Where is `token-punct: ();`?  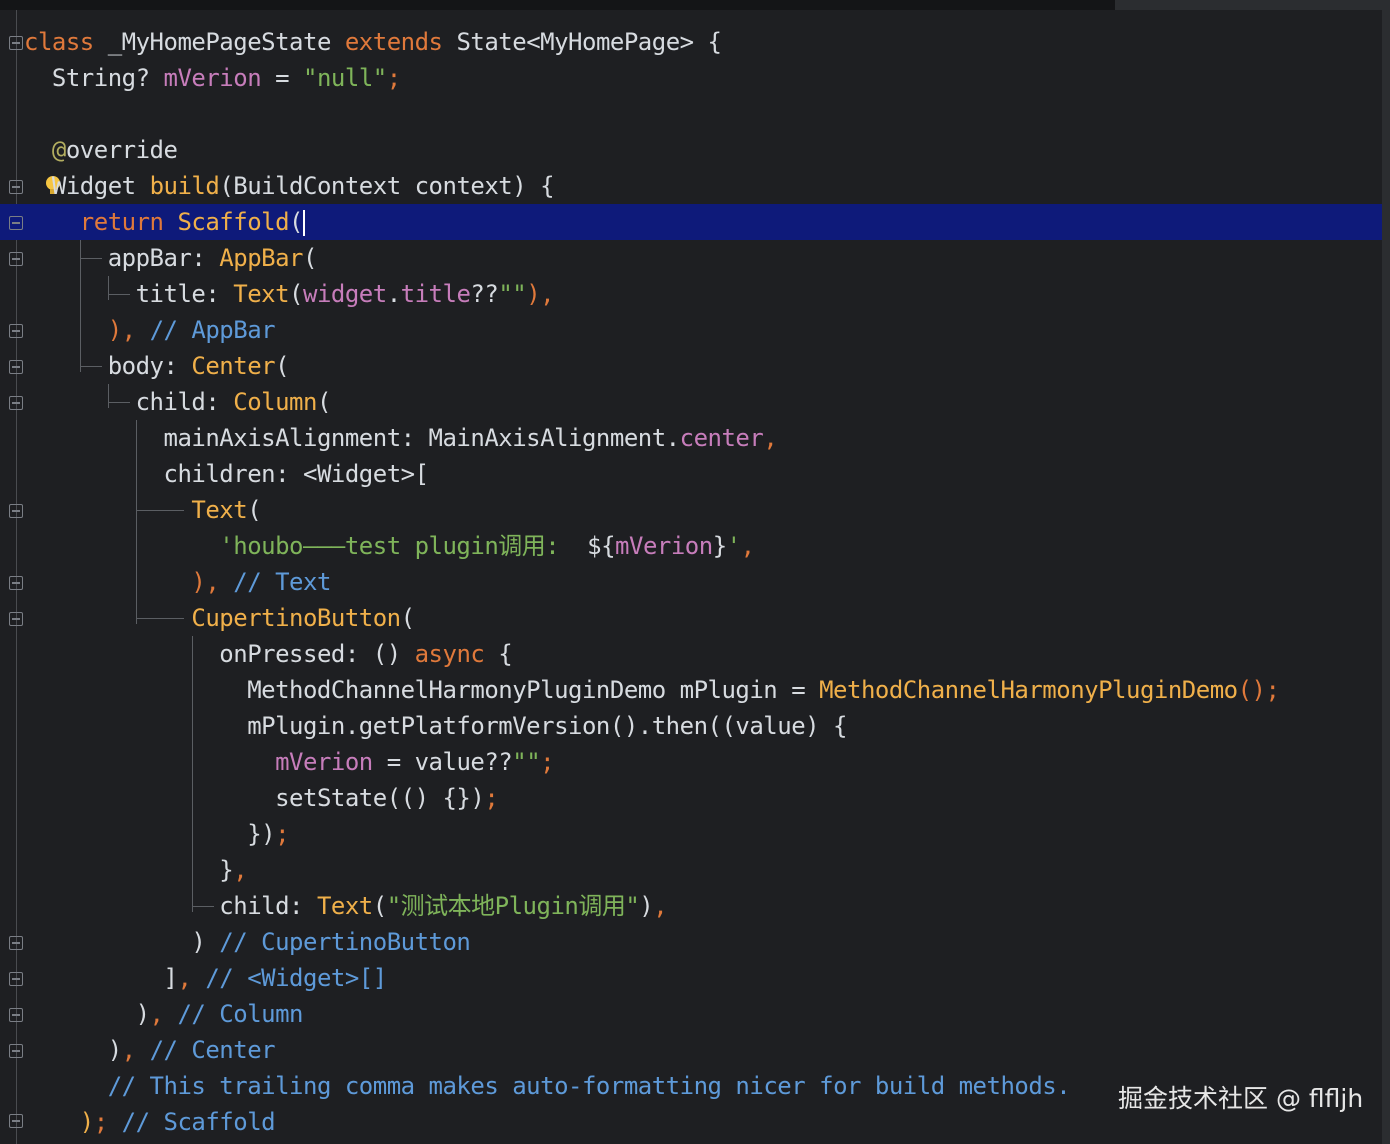
token-punct: (); is located at coordinates (1258, 690).